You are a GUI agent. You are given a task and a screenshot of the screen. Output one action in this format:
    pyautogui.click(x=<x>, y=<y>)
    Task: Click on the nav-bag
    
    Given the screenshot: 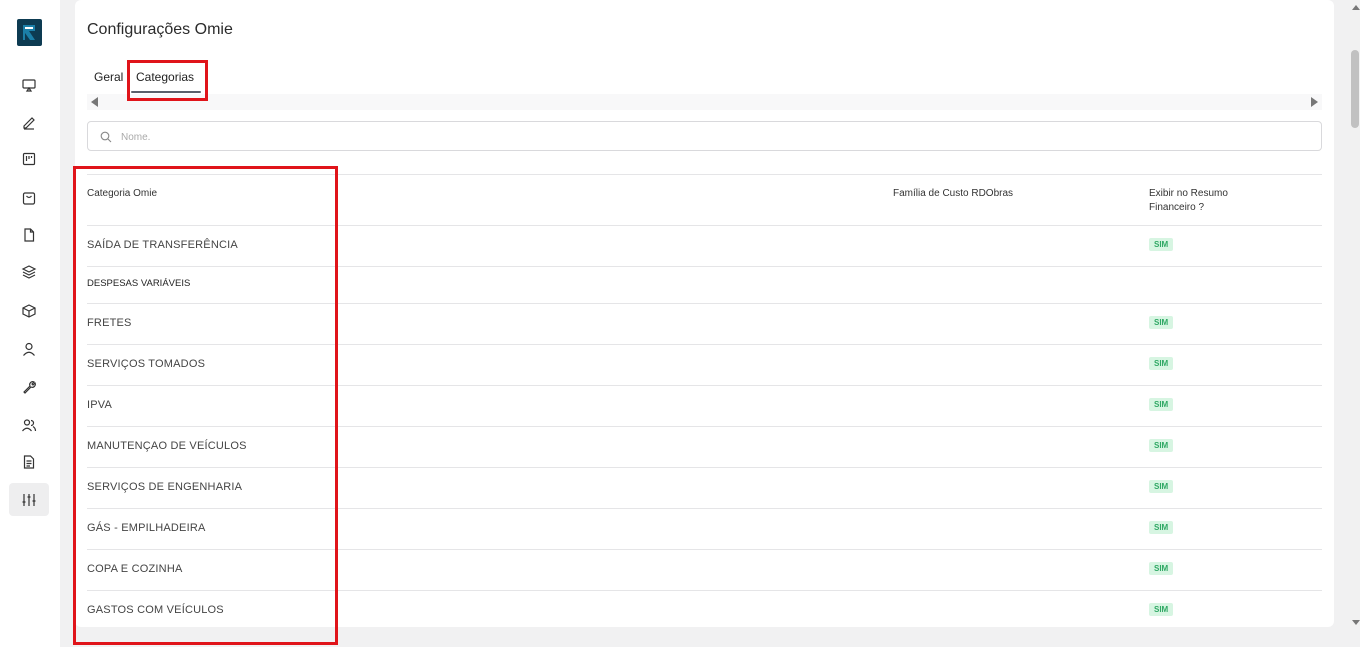 What is the action you would take?
    pyautogui.click(x=29, y=197)
    